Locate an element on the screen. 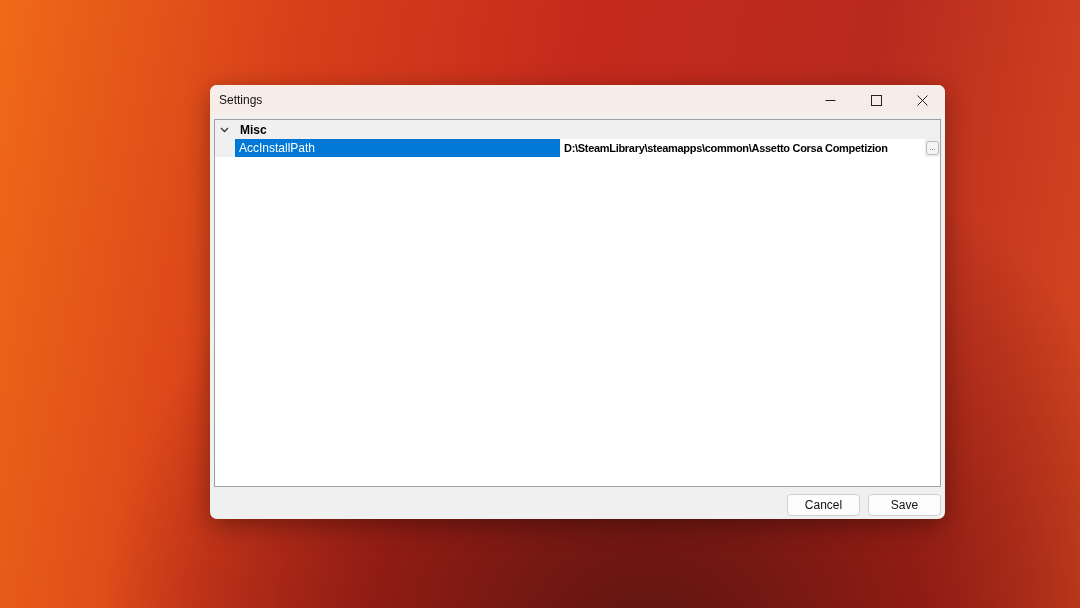 The height and width of the screenshot is (608, 1080). maximize-icon is located at coordinates (876, 100).